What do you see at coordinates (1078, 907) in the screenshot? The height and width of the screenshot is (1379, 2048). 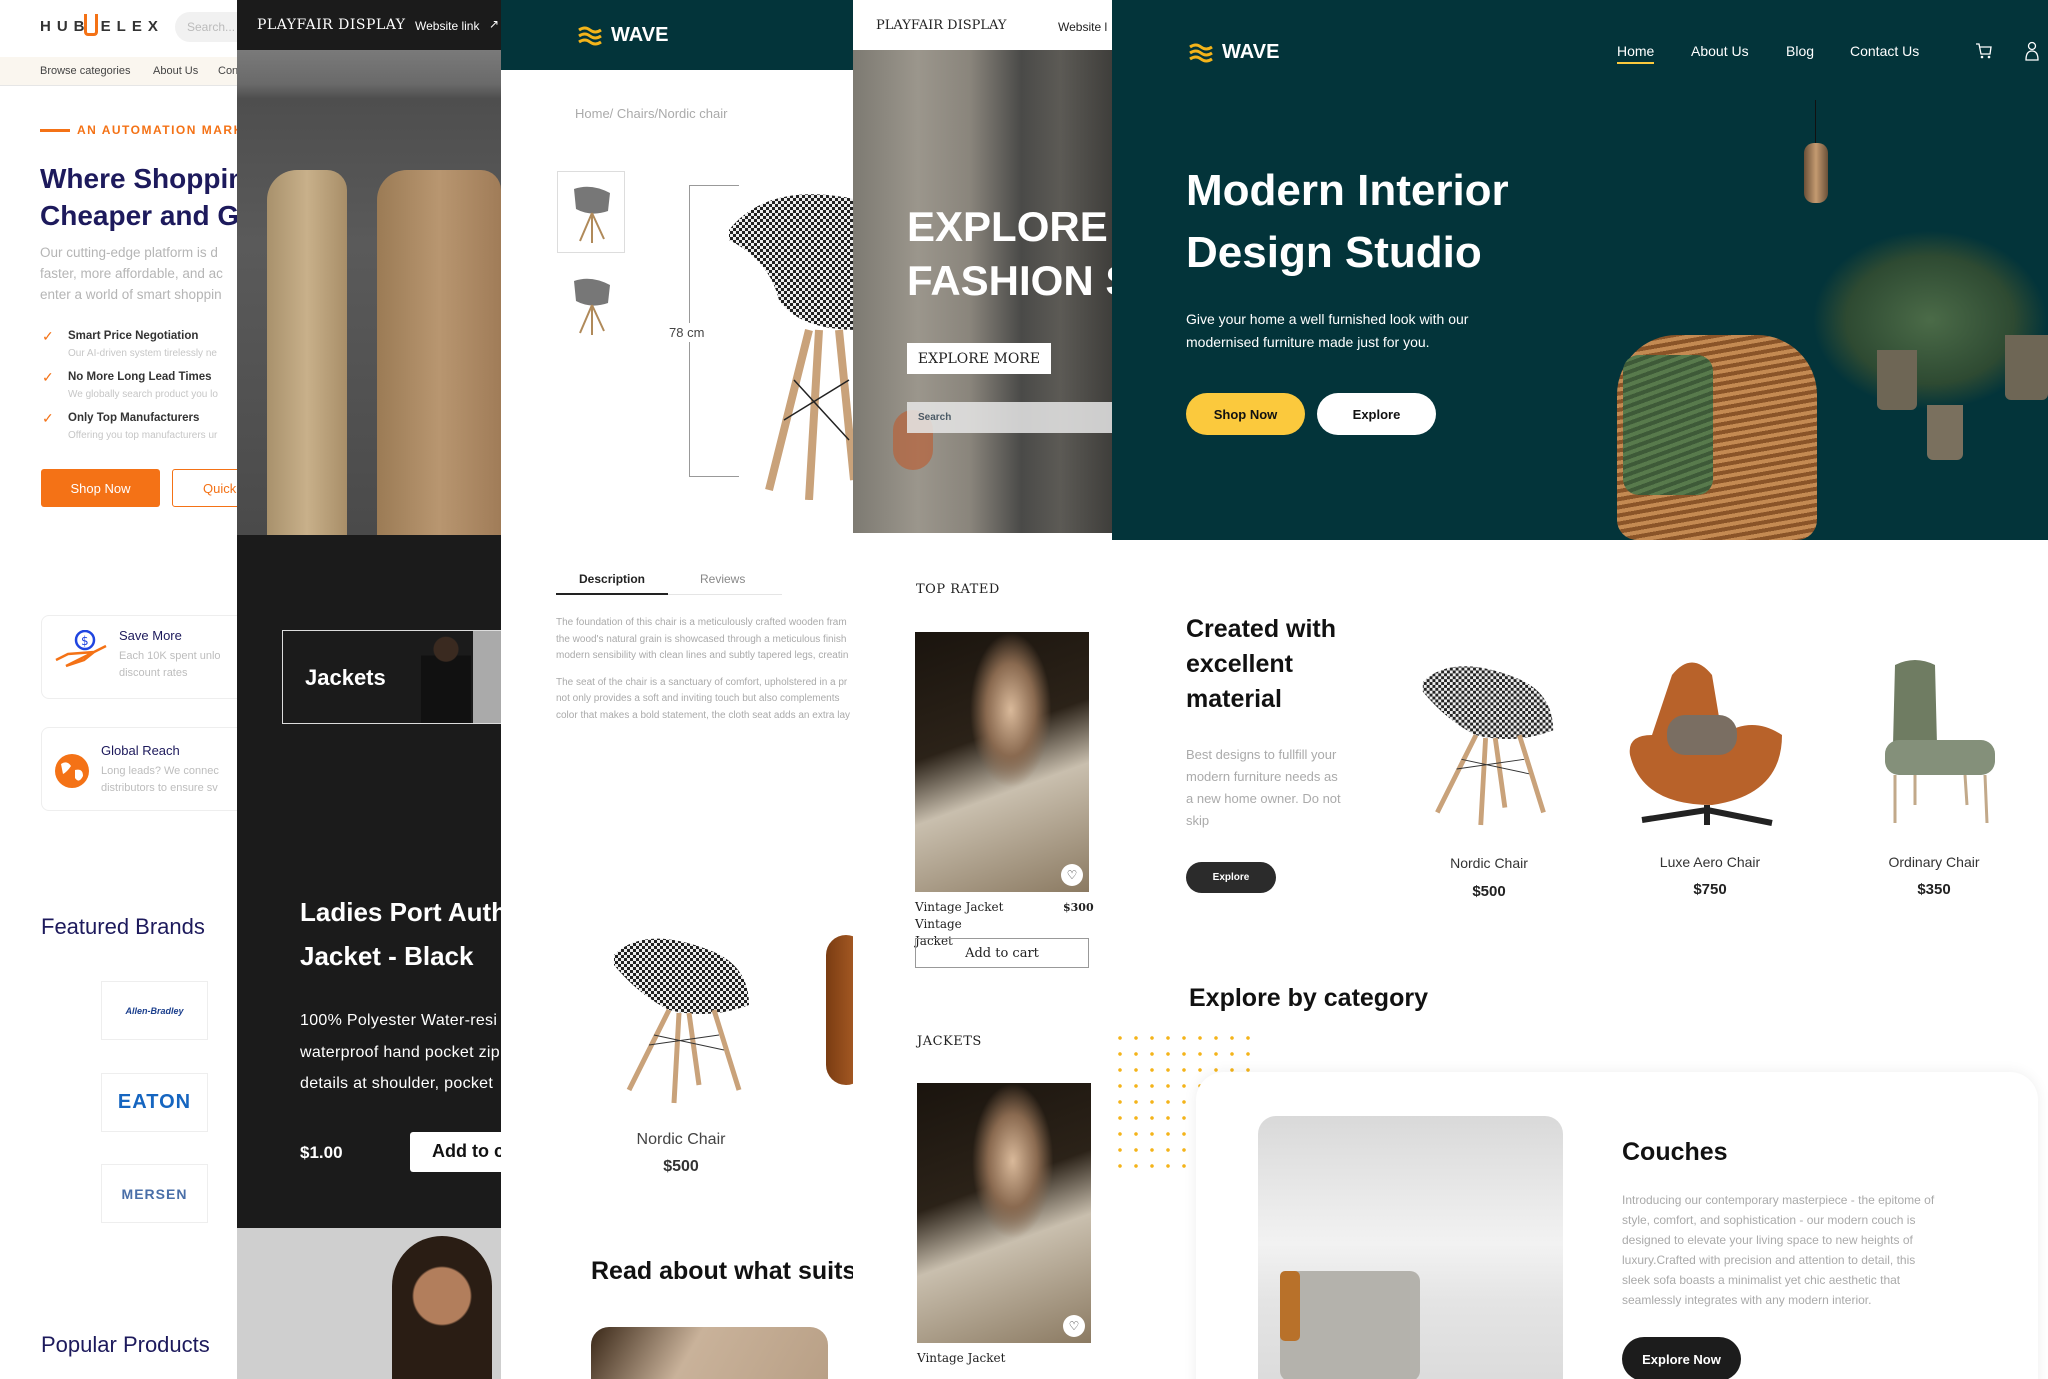 I see `product-price: $300` at bounding box center [1078, 907].